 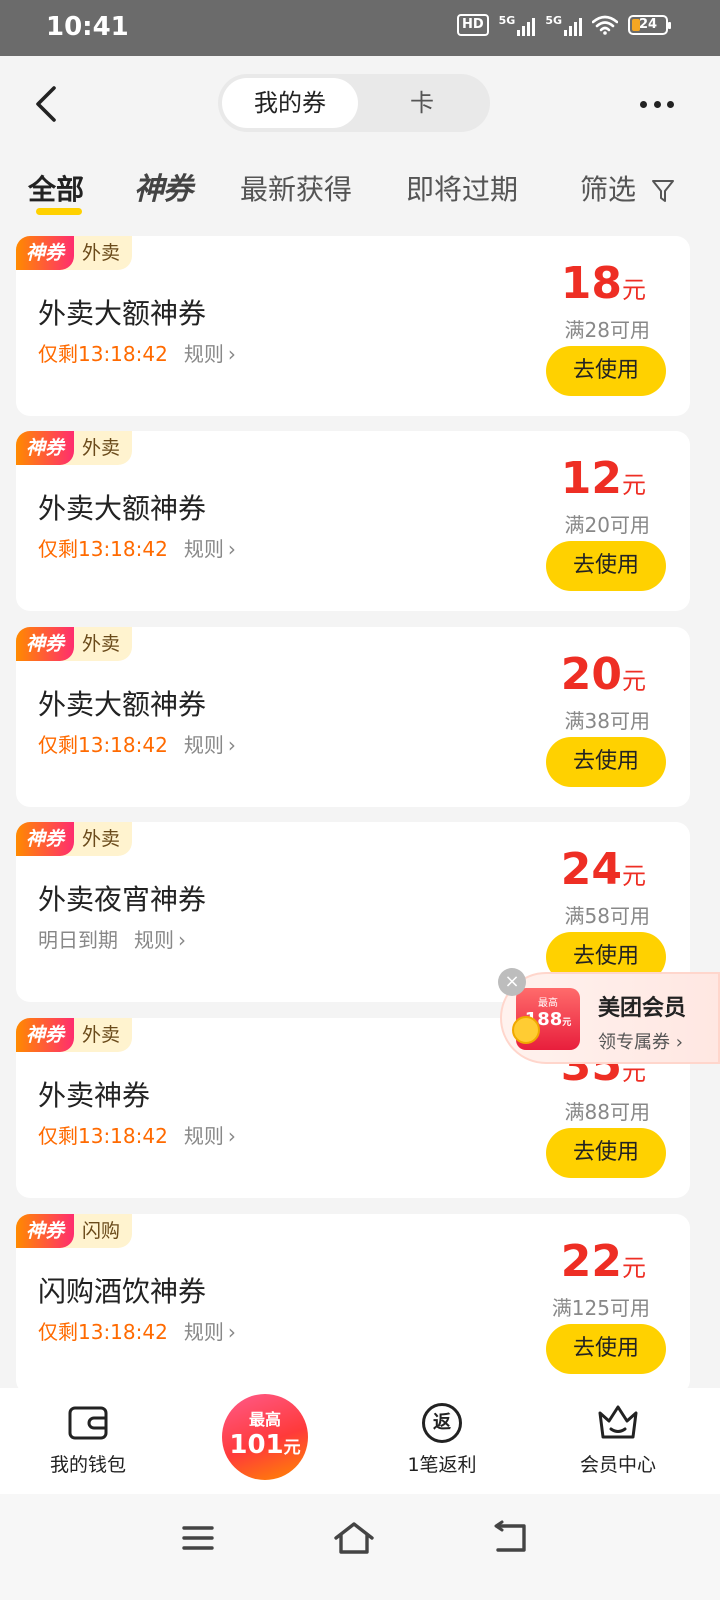 I want to click on coupon-amount: 18元, so click(x=603, y=283).